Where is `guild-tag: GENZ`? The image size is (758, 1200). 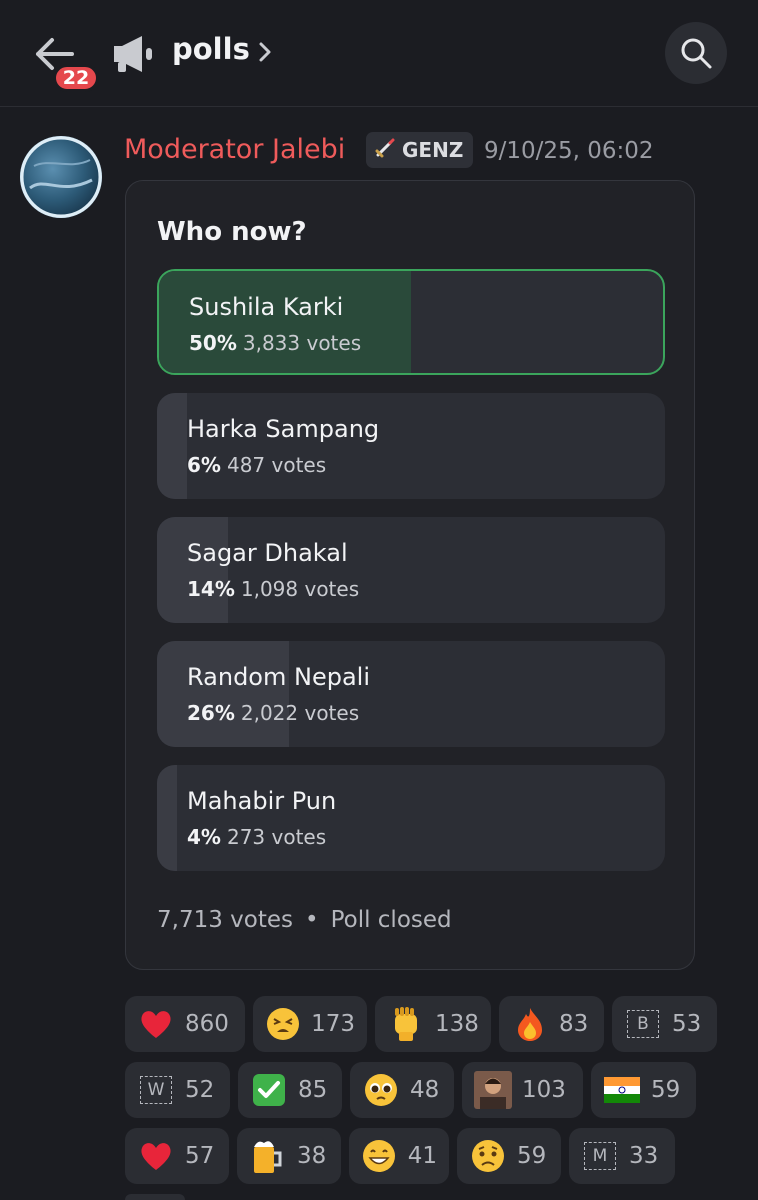
guild-tag: GENZ is located at coordinates (420, 150).